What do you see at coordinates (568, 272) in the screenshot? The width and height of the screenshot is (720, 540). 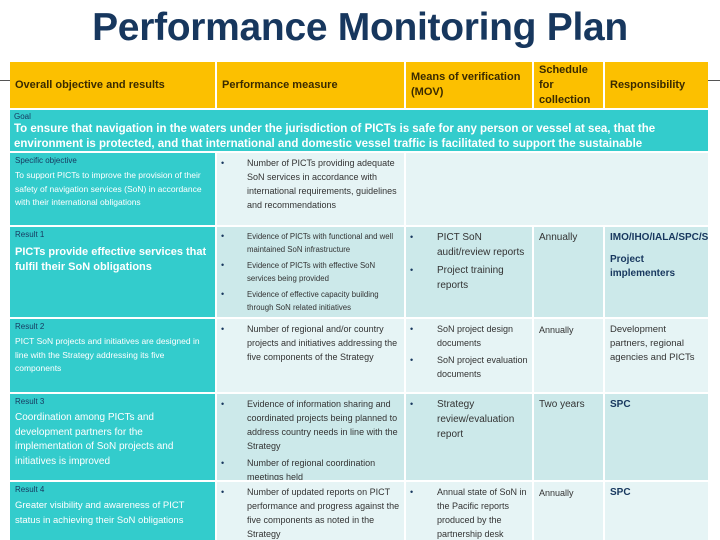 I see `result-1-schedule: Annually` at bounding box center [568, 272].